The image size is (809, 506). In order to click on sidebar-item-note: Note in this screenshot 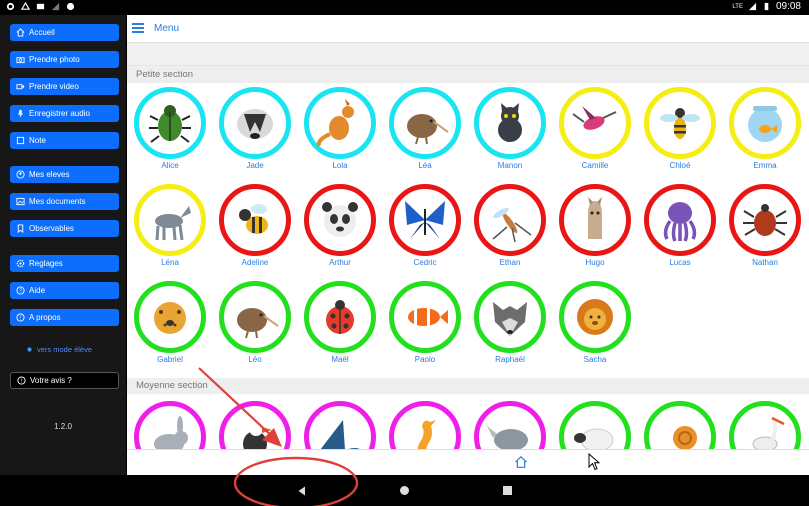, I will do `click(64, 140)`.